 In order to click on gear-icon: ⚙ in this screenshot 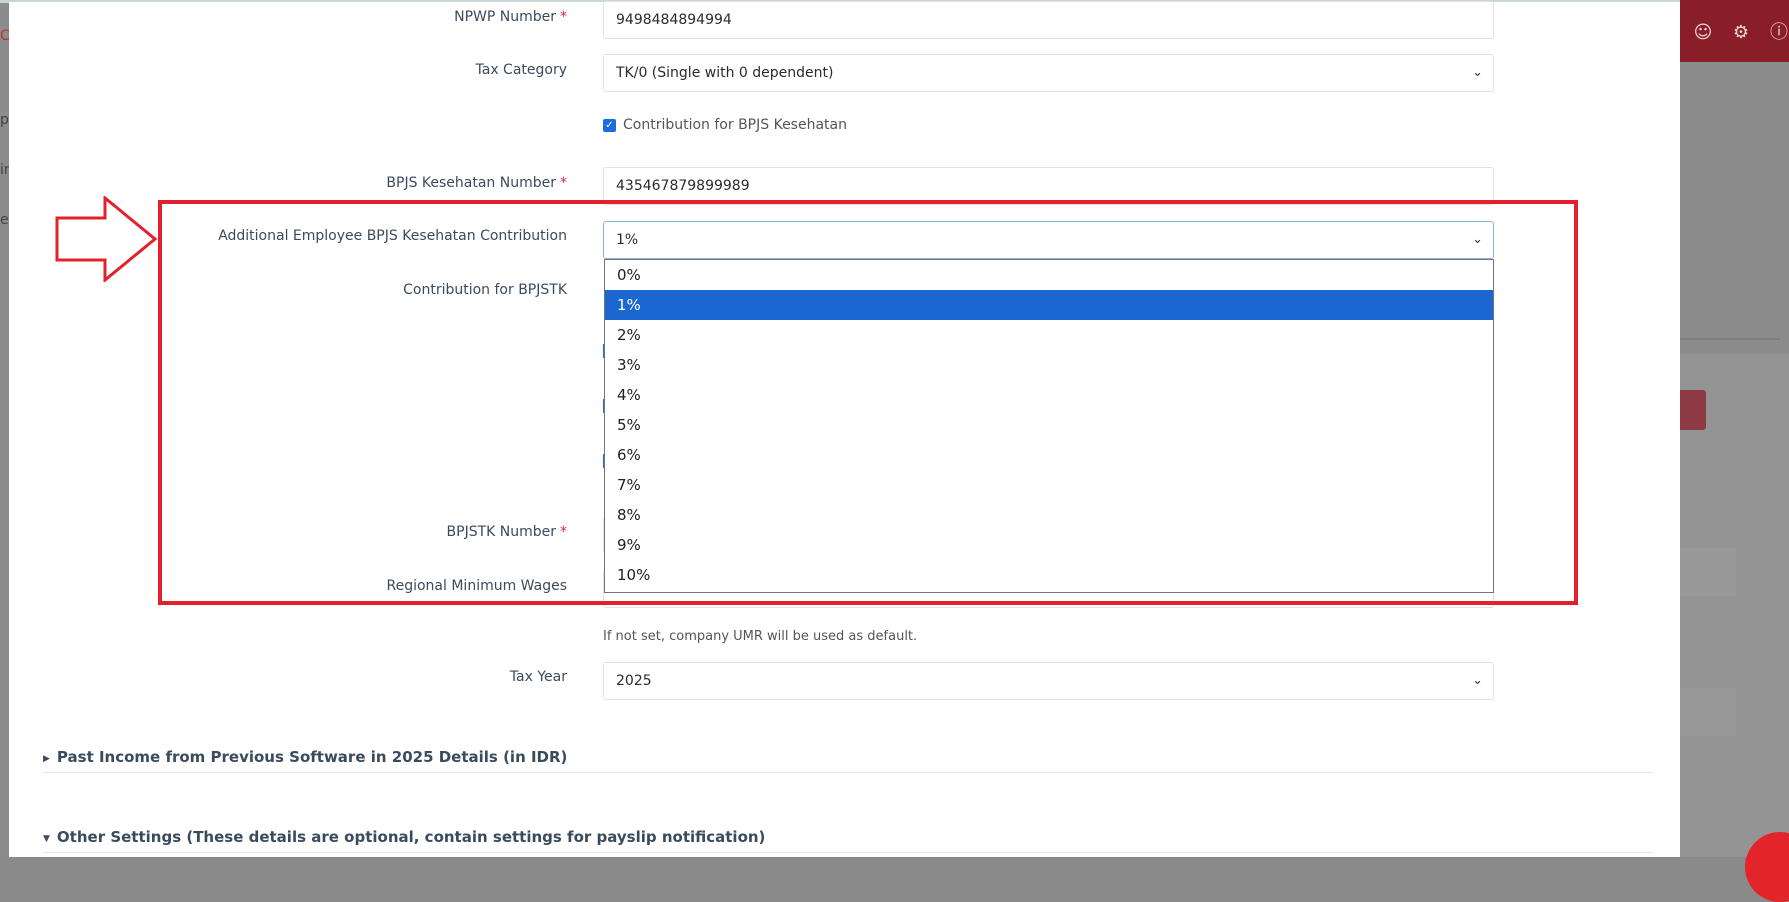, I will do `click(1741, 33)`.